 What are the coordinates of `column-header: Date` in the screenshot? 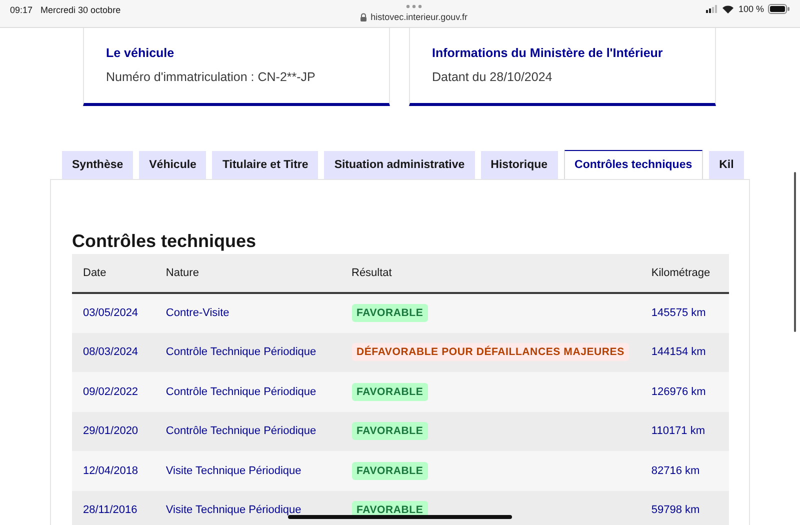 It's located at (113, 273).